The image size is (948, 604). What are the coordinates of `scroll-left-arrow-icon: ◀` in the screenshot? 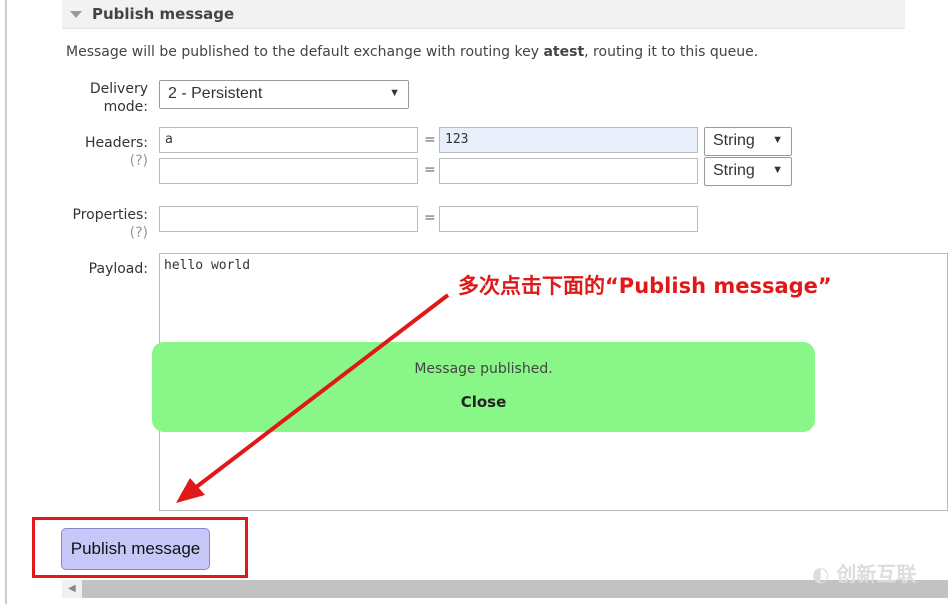 It's located at (72, 588).